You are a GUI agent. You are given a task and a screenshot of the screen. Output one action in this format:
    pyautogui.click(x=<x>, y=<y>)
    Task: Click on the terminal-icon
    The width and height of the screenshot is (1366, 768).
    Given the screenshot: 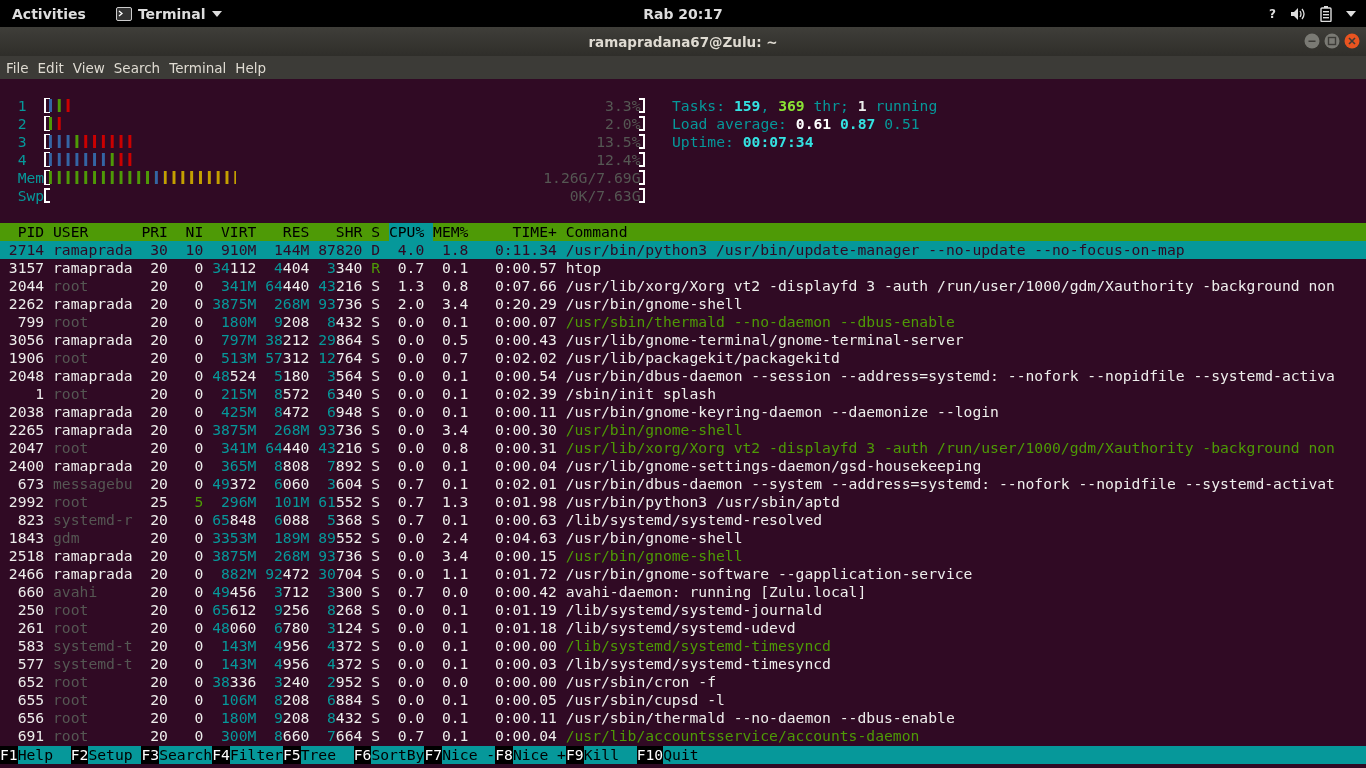 What is the action you would take?
    pyautogui.click(x=123, y=13)
    